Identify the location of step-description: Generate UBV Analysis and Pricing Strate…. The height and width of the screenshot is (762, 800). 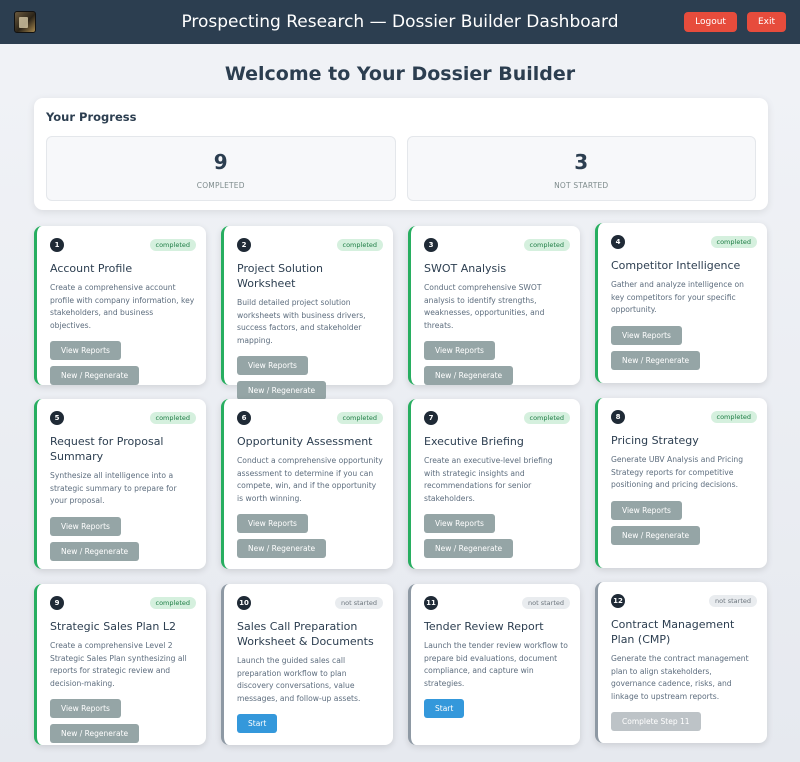
(677, 472).